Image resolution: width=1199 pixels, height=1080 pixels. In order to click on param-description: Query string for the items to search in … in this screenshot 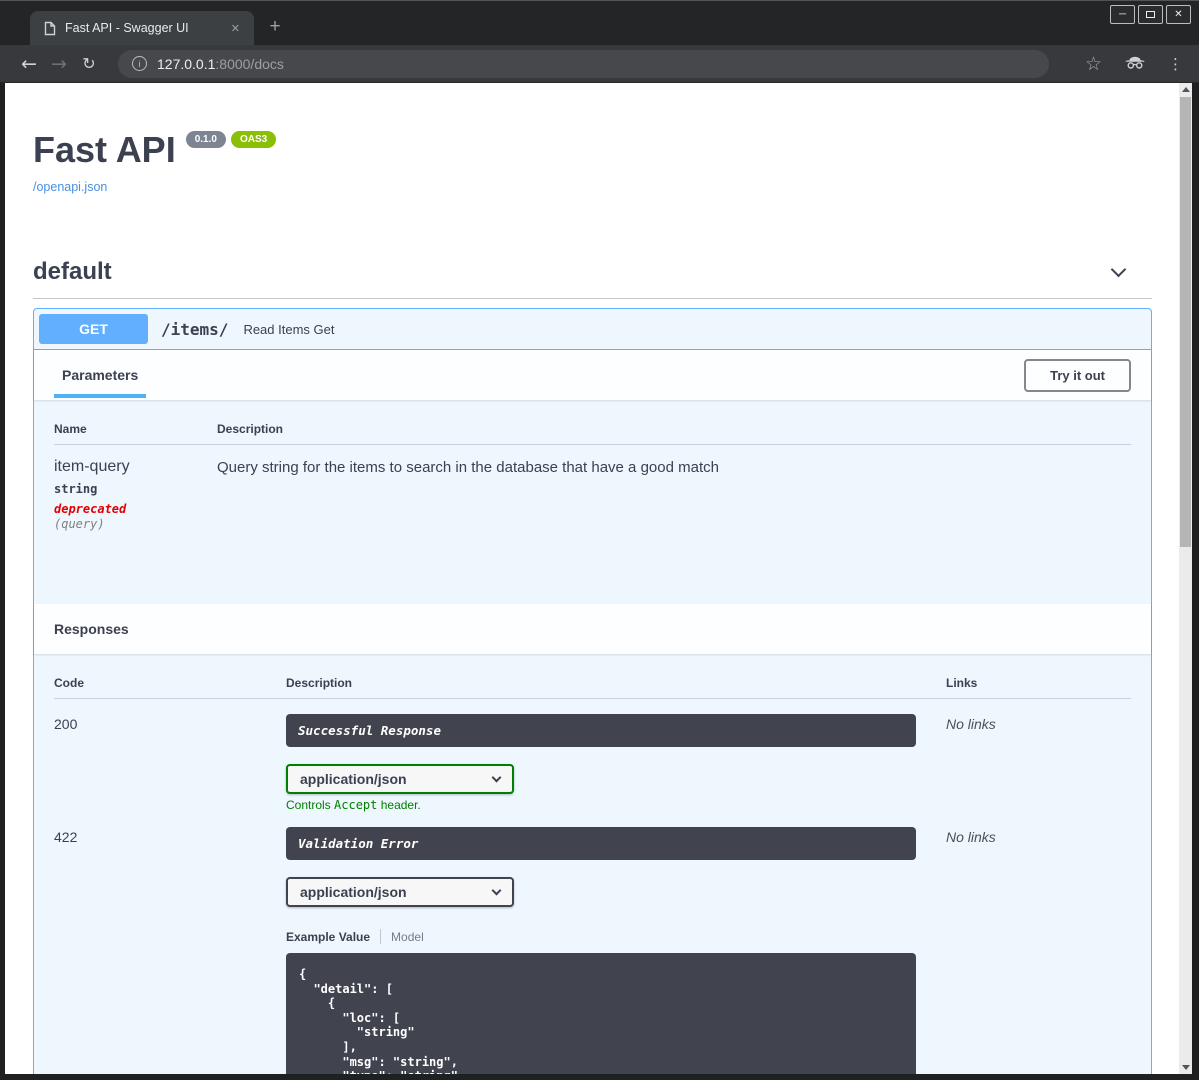, I will do `click(468, 467)`.